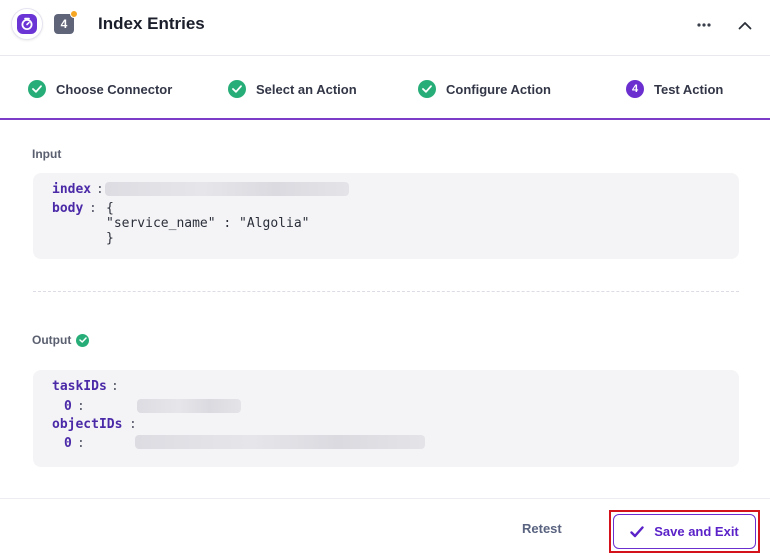 Image resolution: width=770 pixels, height=560 pixels. I want to click on card-header: 4 Index Entries, so click(385, 28).